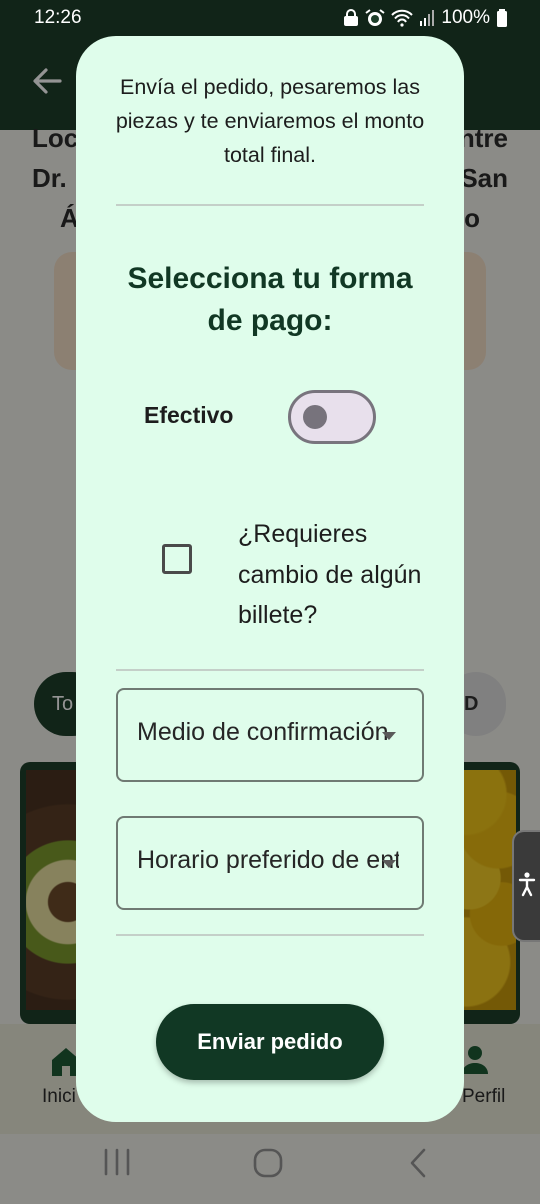 Image resolution: width=540 pixels, height=1204 pixels. I want to click on back-button-icon, so click(418, 1165).